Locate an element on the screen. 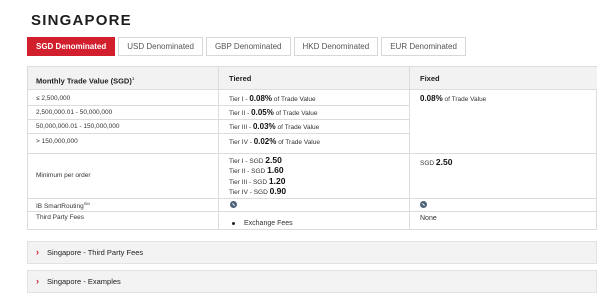  tier-rate: 0.02% is located at coordinates (265, 141).